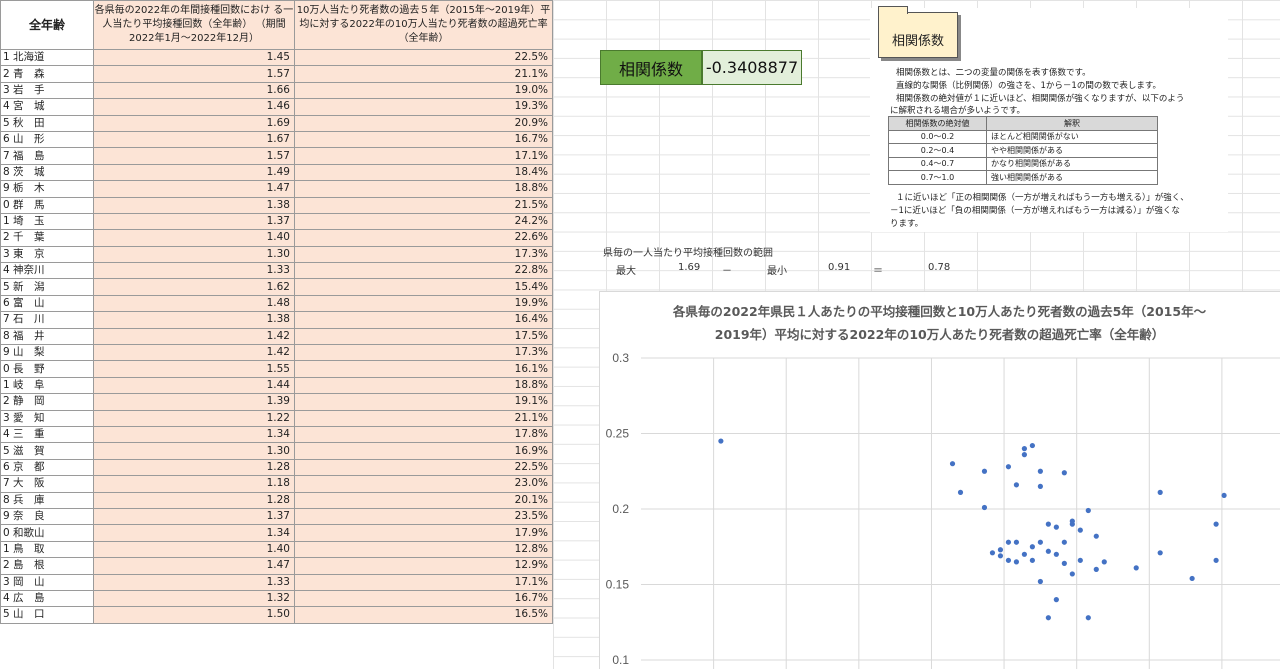  I want to click on excess-cell: 22.5%, so click(423, 57).